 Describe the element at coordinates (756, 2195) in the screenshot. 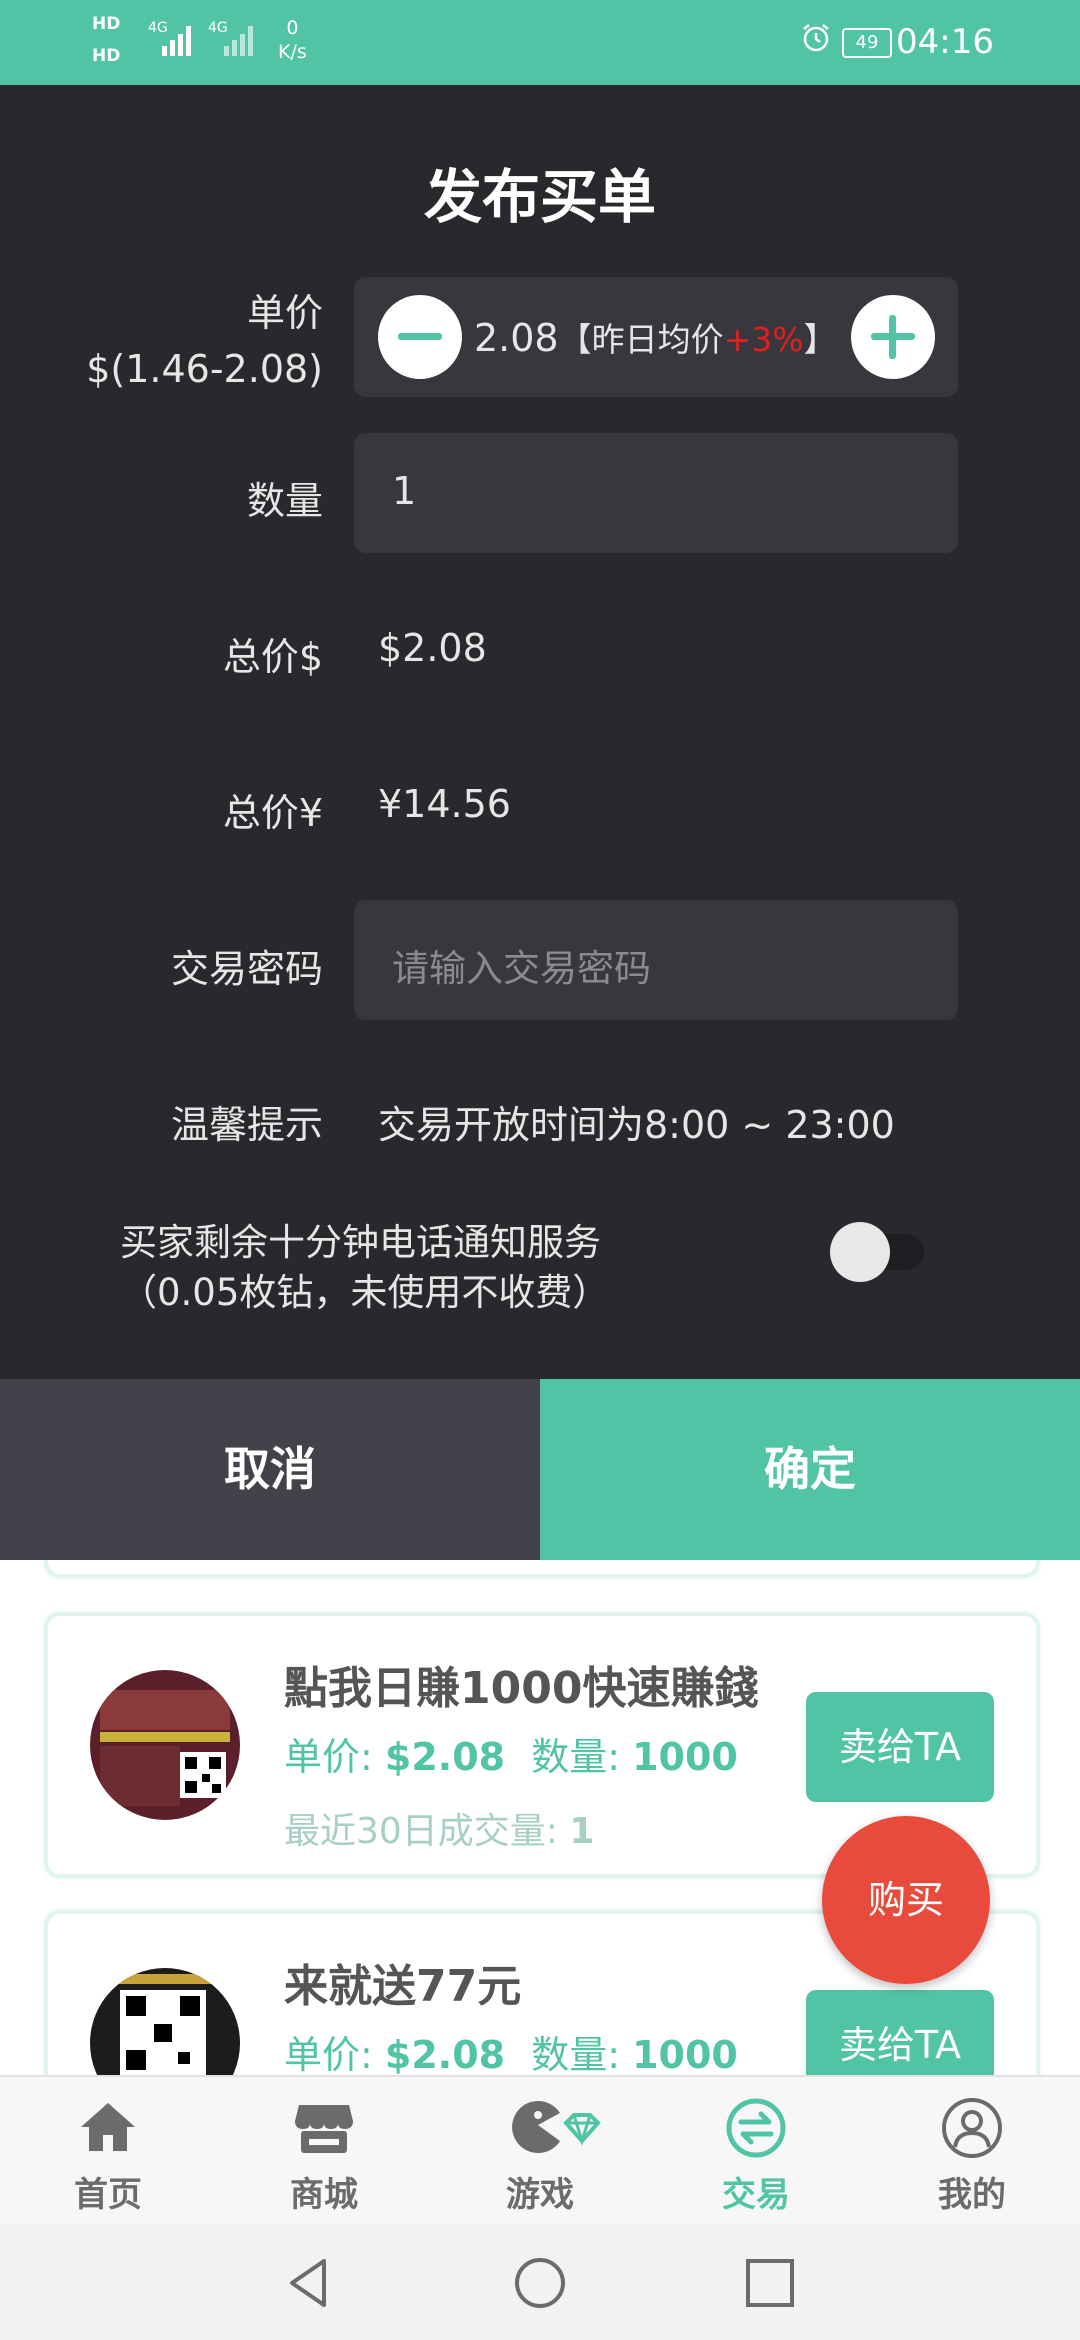

I see `nav-label-trade: 交易` at that location.